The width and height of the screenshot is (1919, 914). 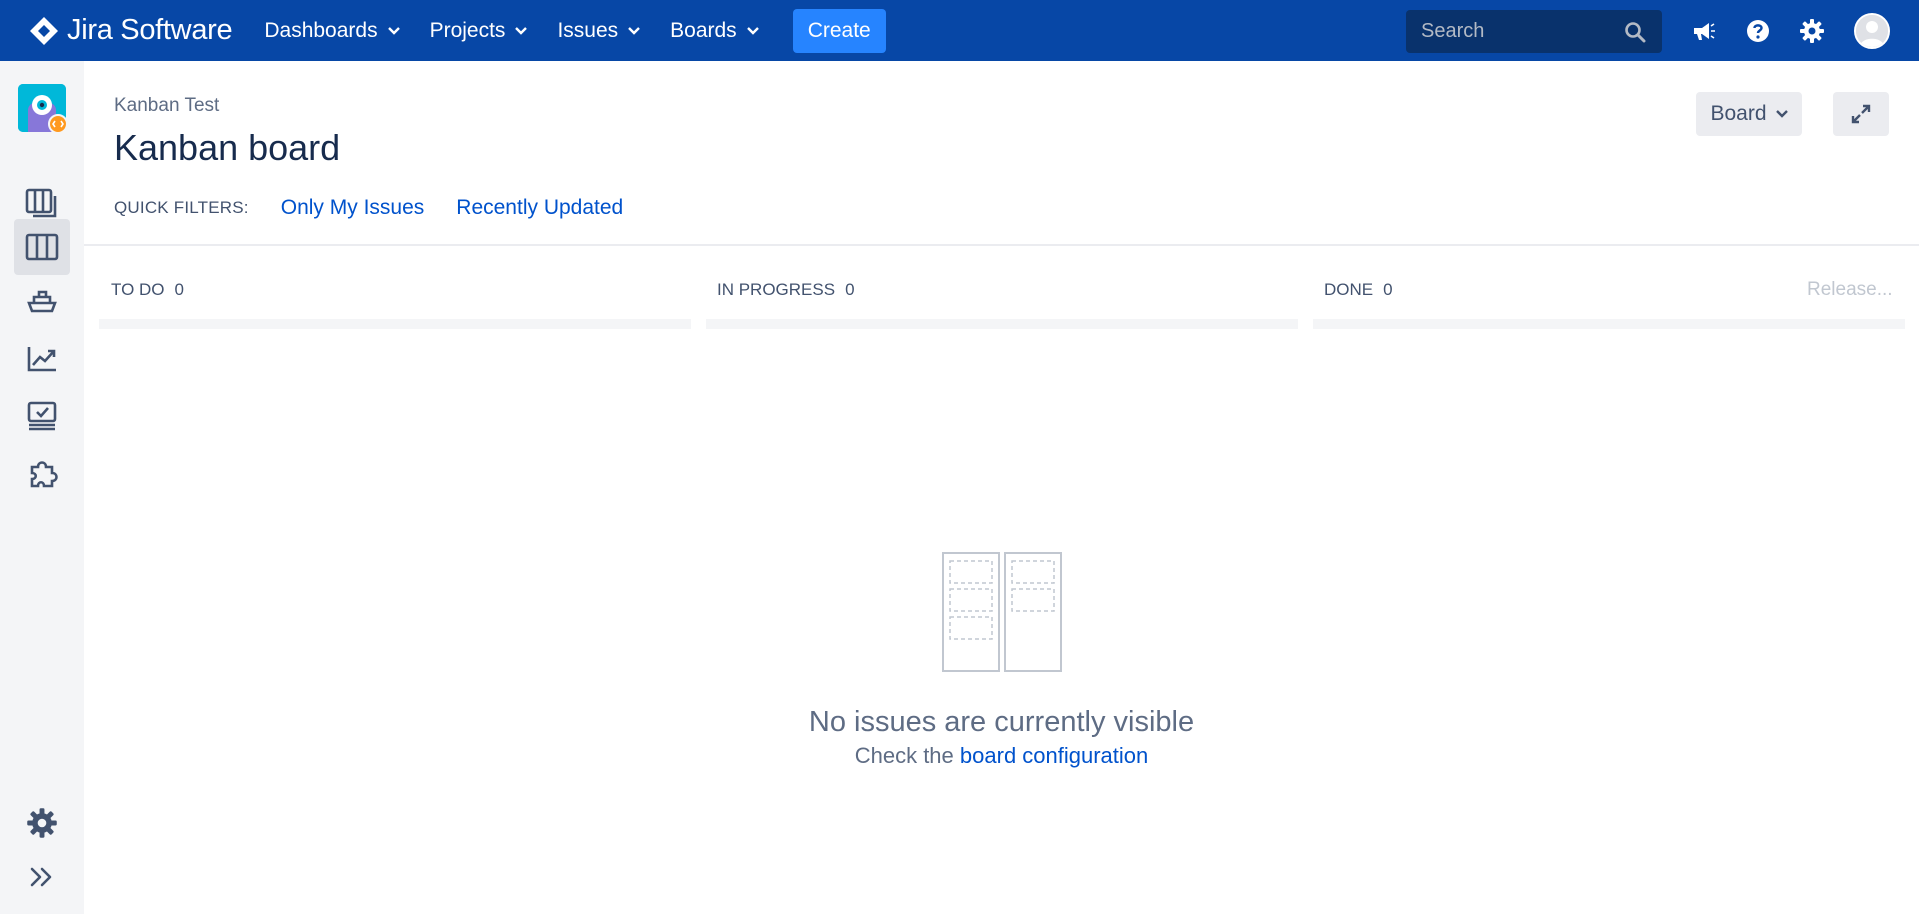 I want to click on expand-icon, so click(x=1861, y=114).